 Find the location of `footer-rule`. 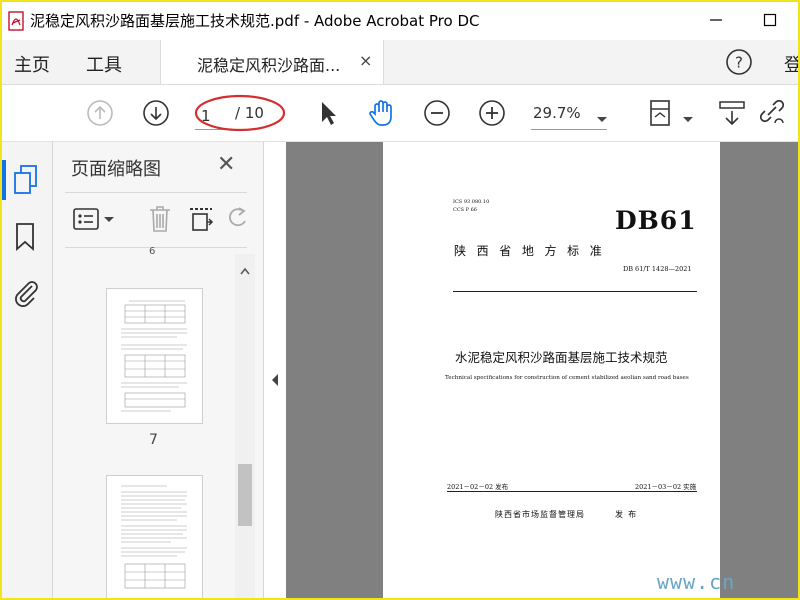

footer-rule is located at coordinates (572, 491).